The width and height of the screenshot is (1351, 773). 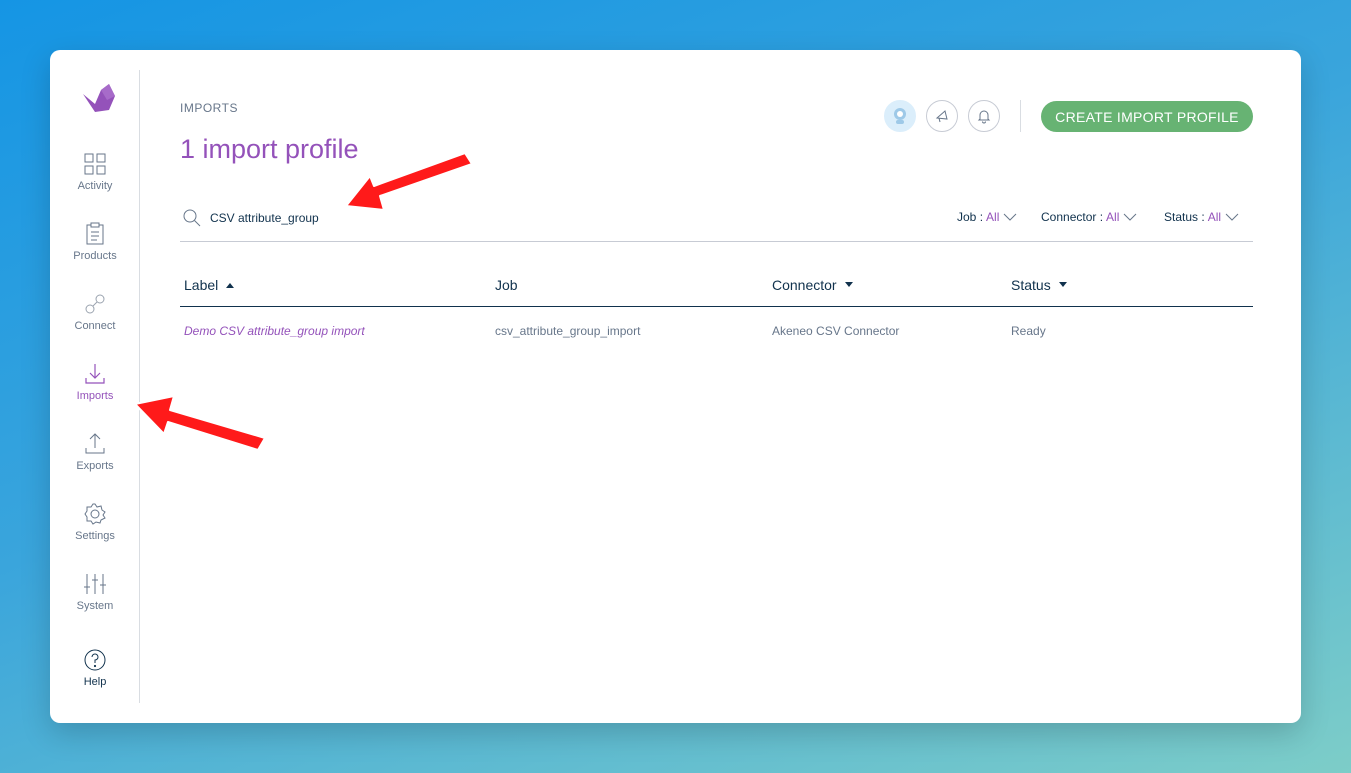 What do you see at coordinates (201, 285) in the screenshot?
I see `column-title: Label` at bounding box center [201, 285].